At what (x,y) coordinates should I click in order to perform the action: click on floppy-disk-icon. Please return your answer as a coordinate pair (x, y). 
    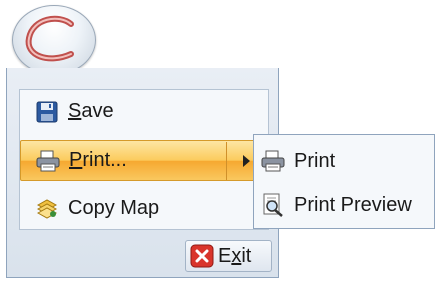
    Looking at the image, I should click on (47, 112).